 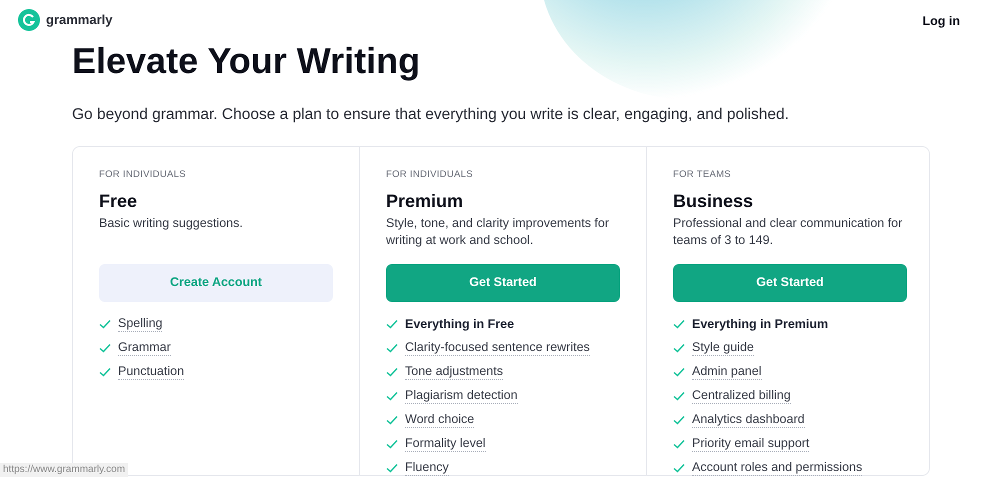 I want to click on feature-text: Punctuation, so click(x=151, y=371).